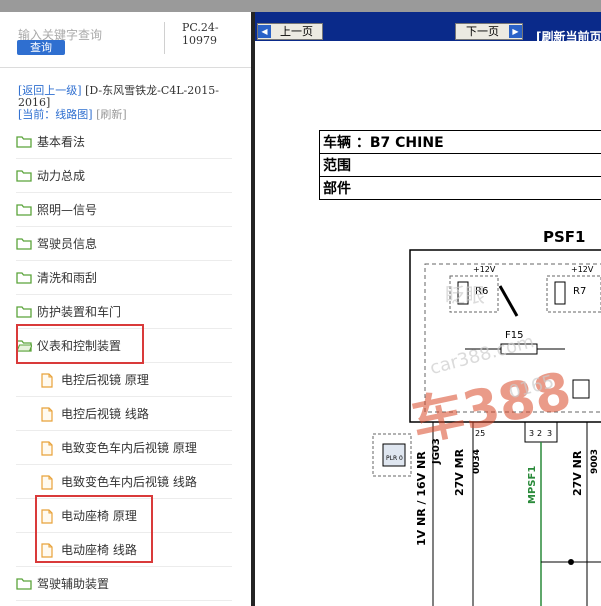 This screenshot has width=601, height=606. What do you see at coordinates (164, 38) in the screenshot?
I see `header-separator` at bounding box center [164, 38].